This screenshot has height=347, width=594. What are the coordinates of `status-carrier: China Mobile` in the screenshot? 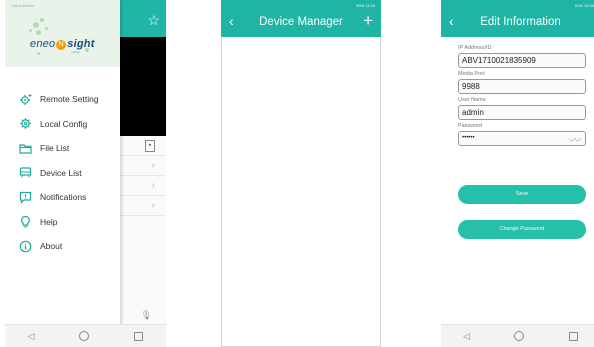 It's located at (23, 5).